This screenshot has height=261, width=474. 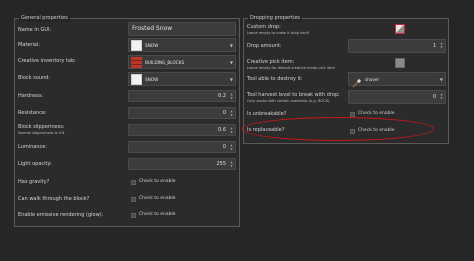 I want to click on replaceable-highlight-ellipse, so click(x=338, y=129).